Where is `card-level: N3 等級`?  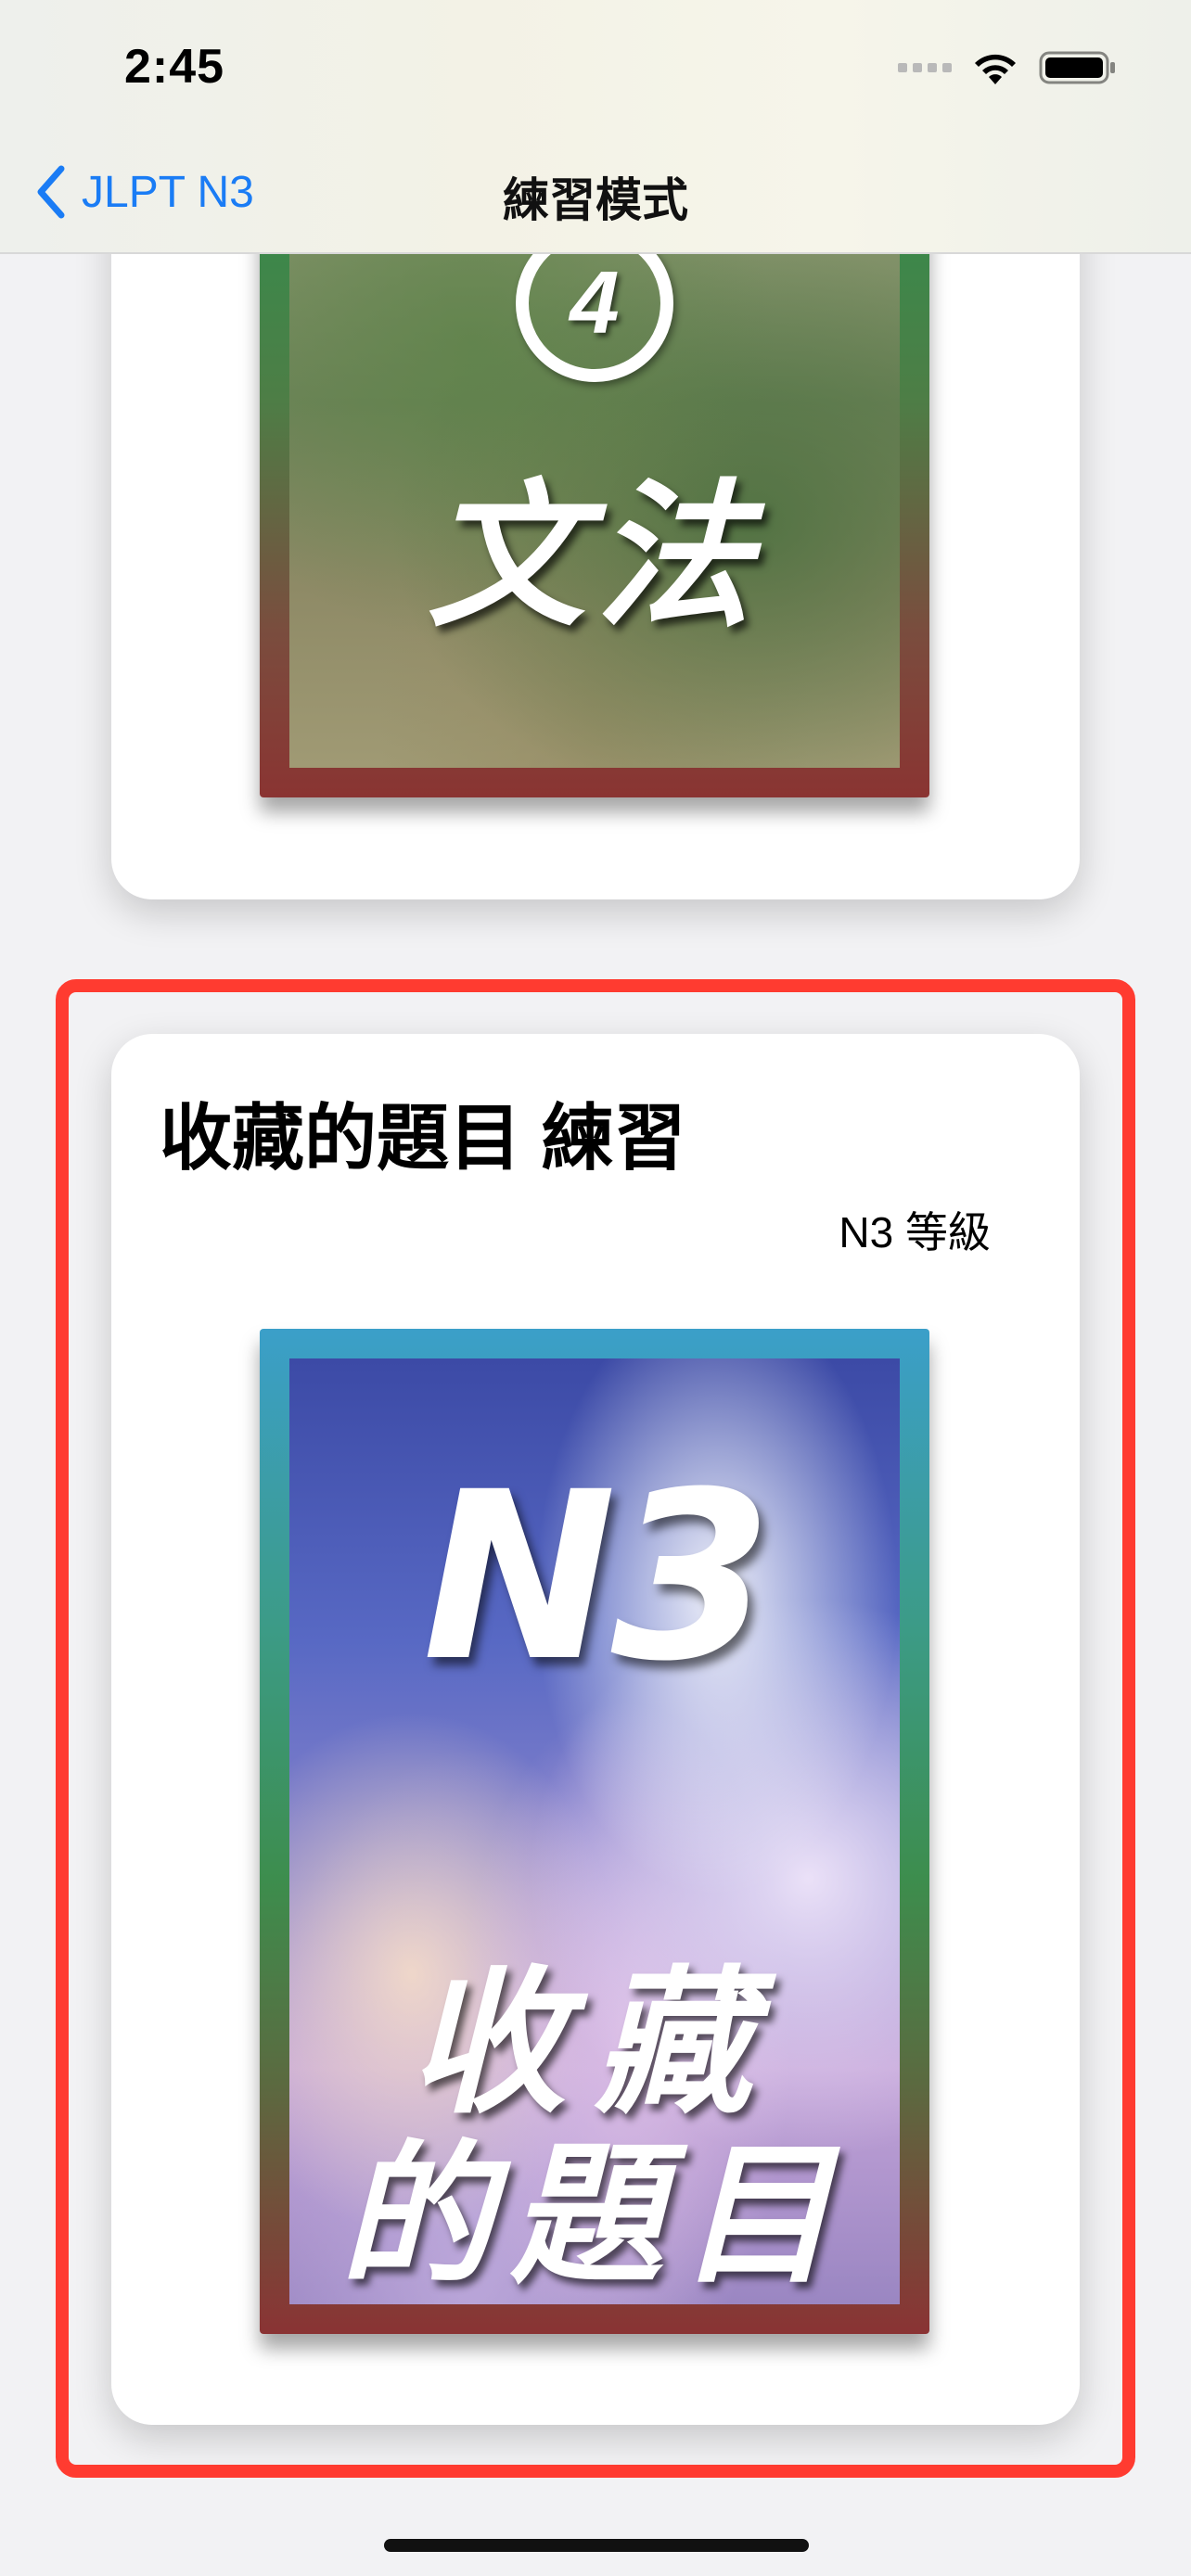 card-level: N3 等級 is located at coordinates (915, 1232).